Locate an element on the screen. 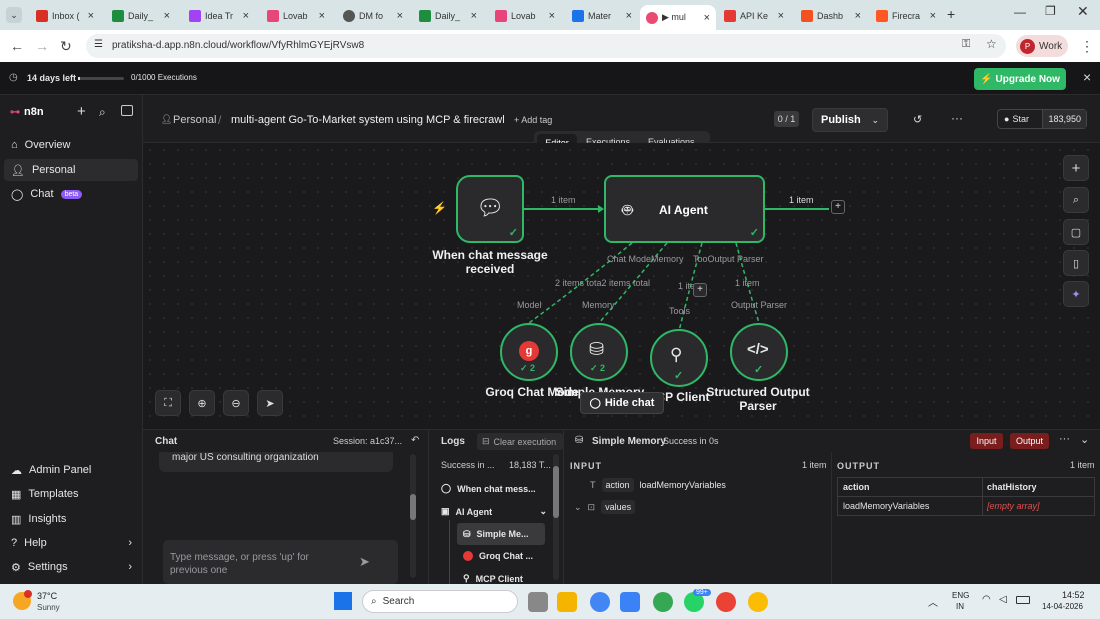 The width and height of the screenshot is (1100, 619). sidebar-item-templates: ▦ Templates is located at coordinates (71, 494).